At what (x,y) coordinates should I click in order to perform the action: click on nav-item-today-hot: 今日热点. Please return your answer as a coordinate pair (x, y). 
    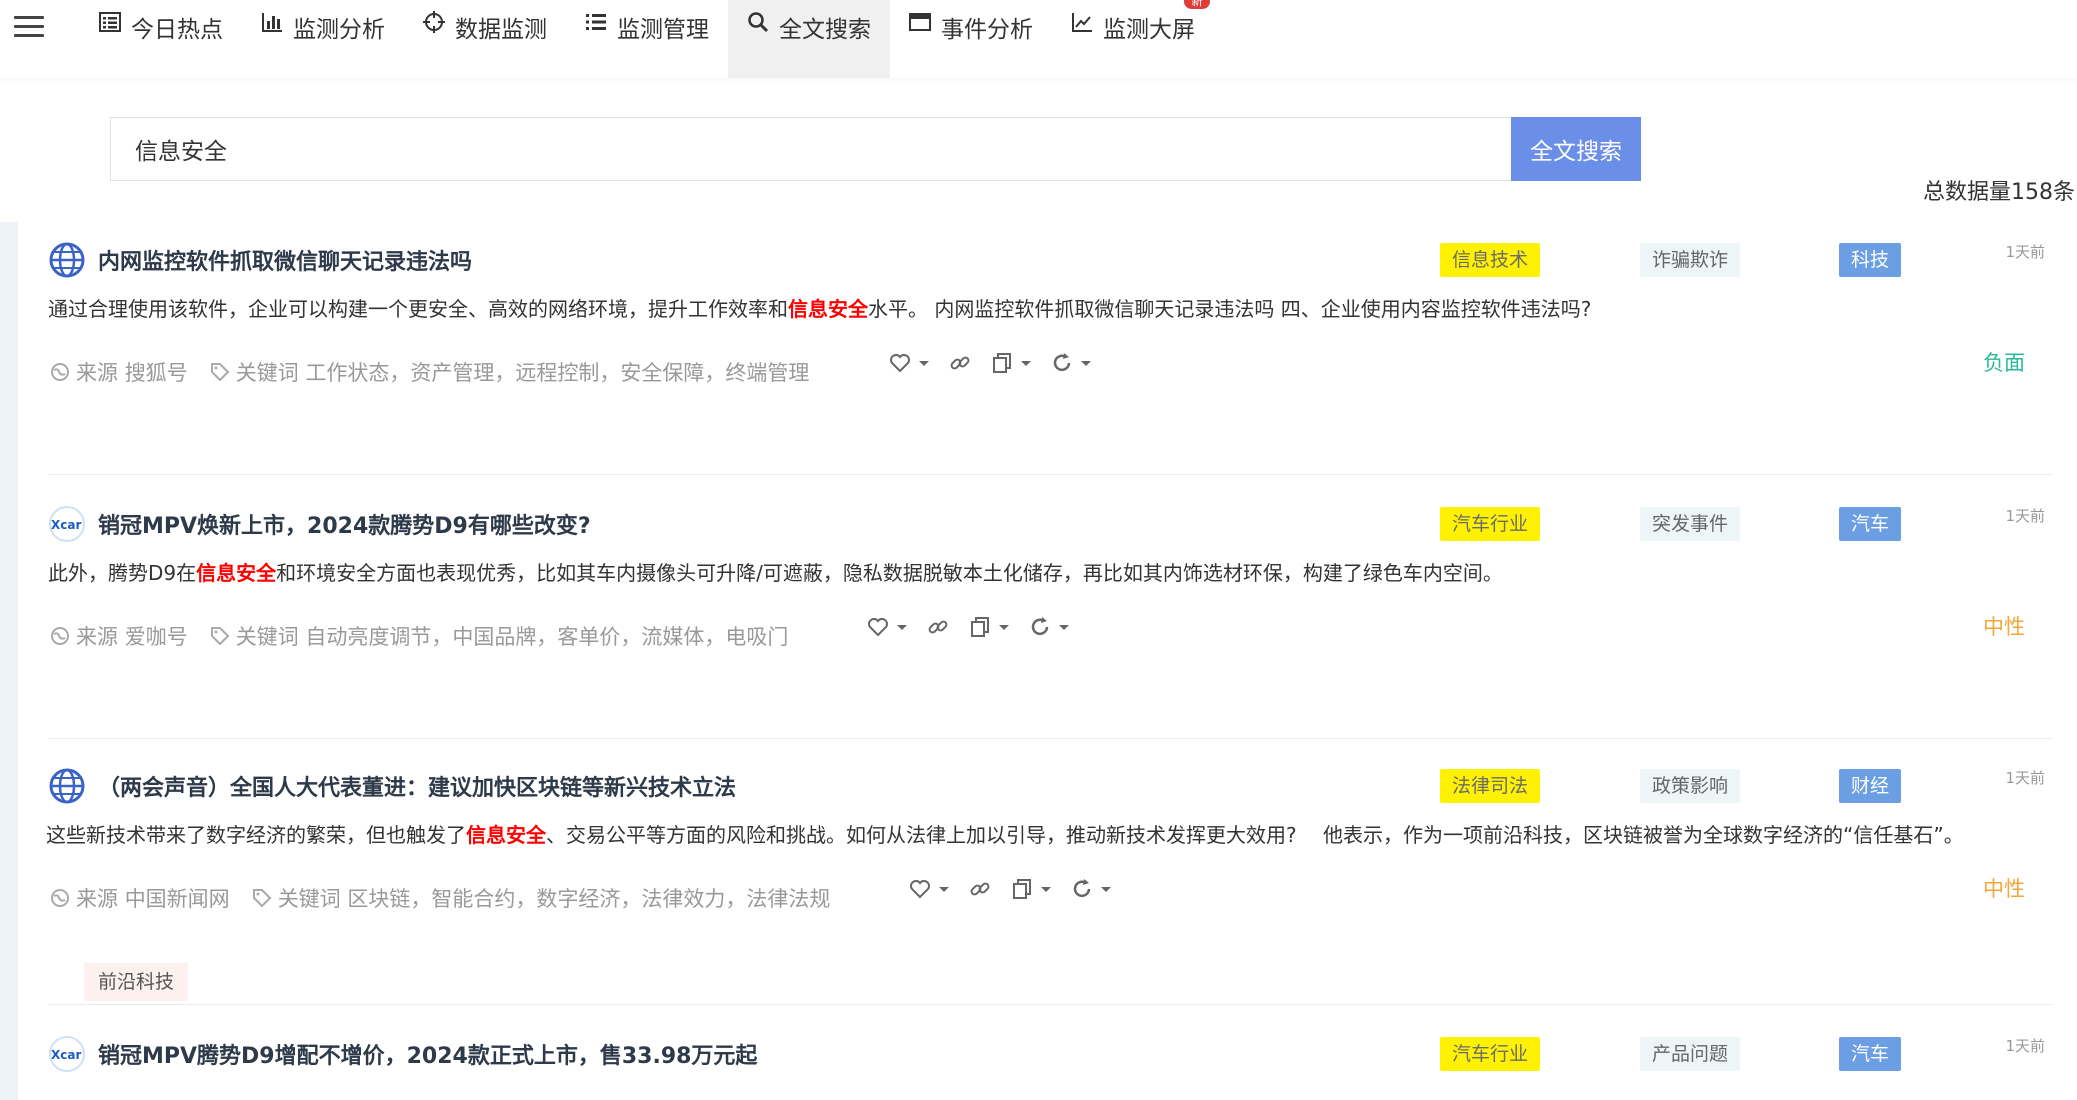
    Looking at the image, I should click on (161, 39).